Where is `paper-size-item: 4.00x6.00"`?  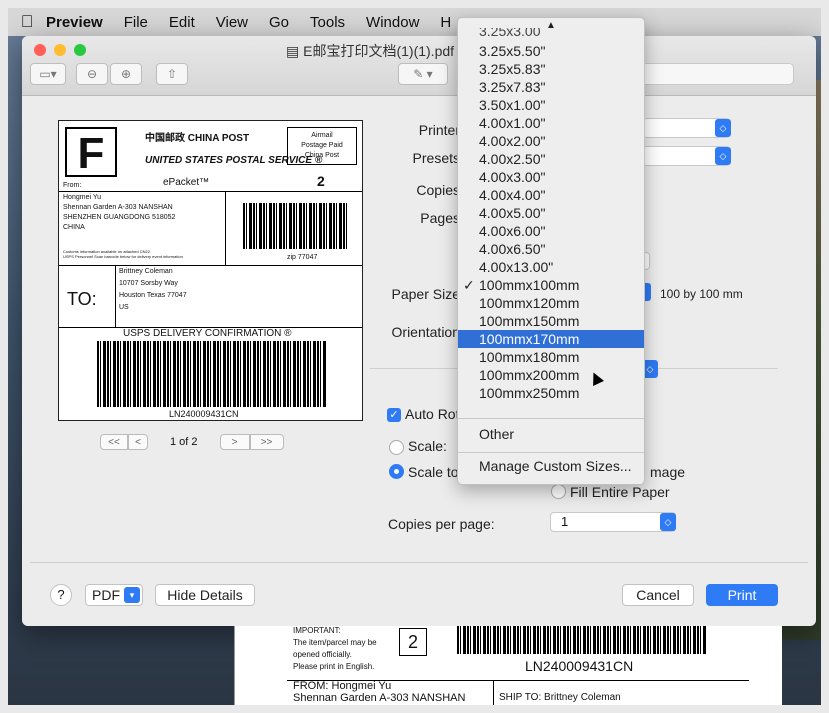 paper-size-item: 4.00x6.00" is located at coordinates (551, 231).